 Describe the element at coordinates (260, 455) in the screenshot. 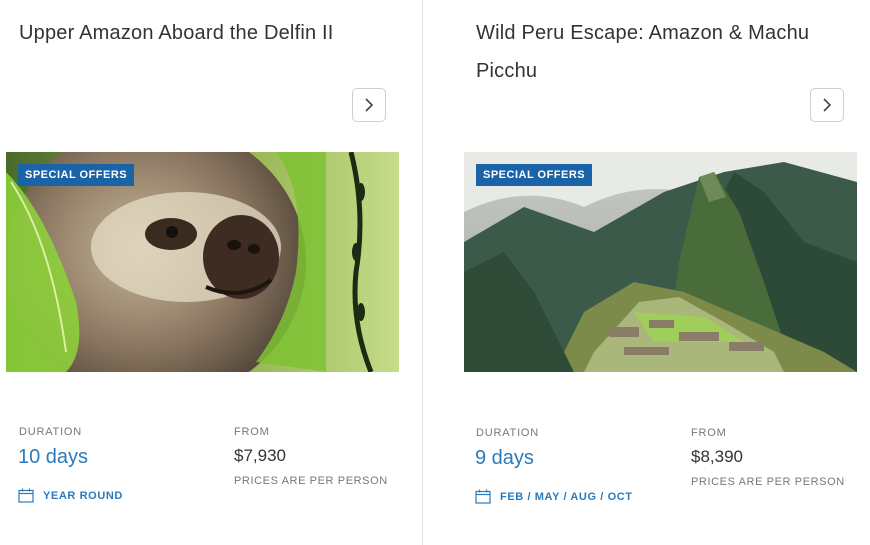

I see `price-value: $7,930` at that location.